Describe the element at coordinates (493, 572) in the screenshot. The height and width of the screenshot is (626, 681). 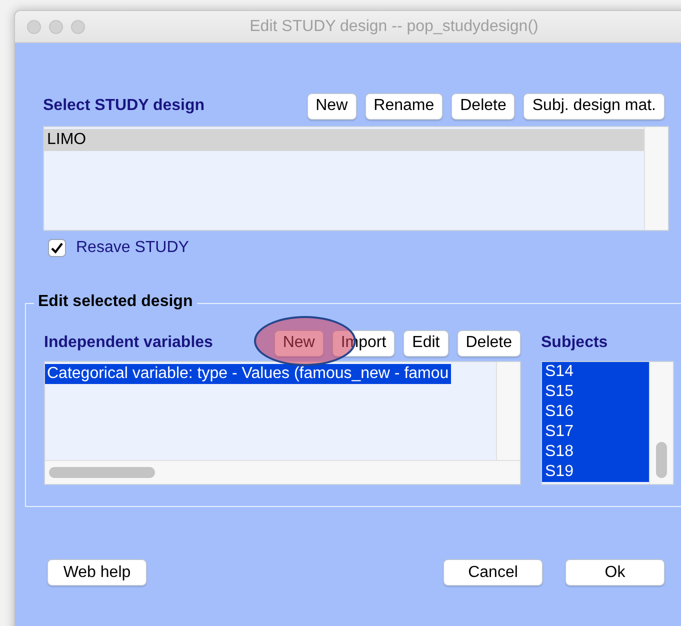
I see `dialog-button: Cancel` at that location.